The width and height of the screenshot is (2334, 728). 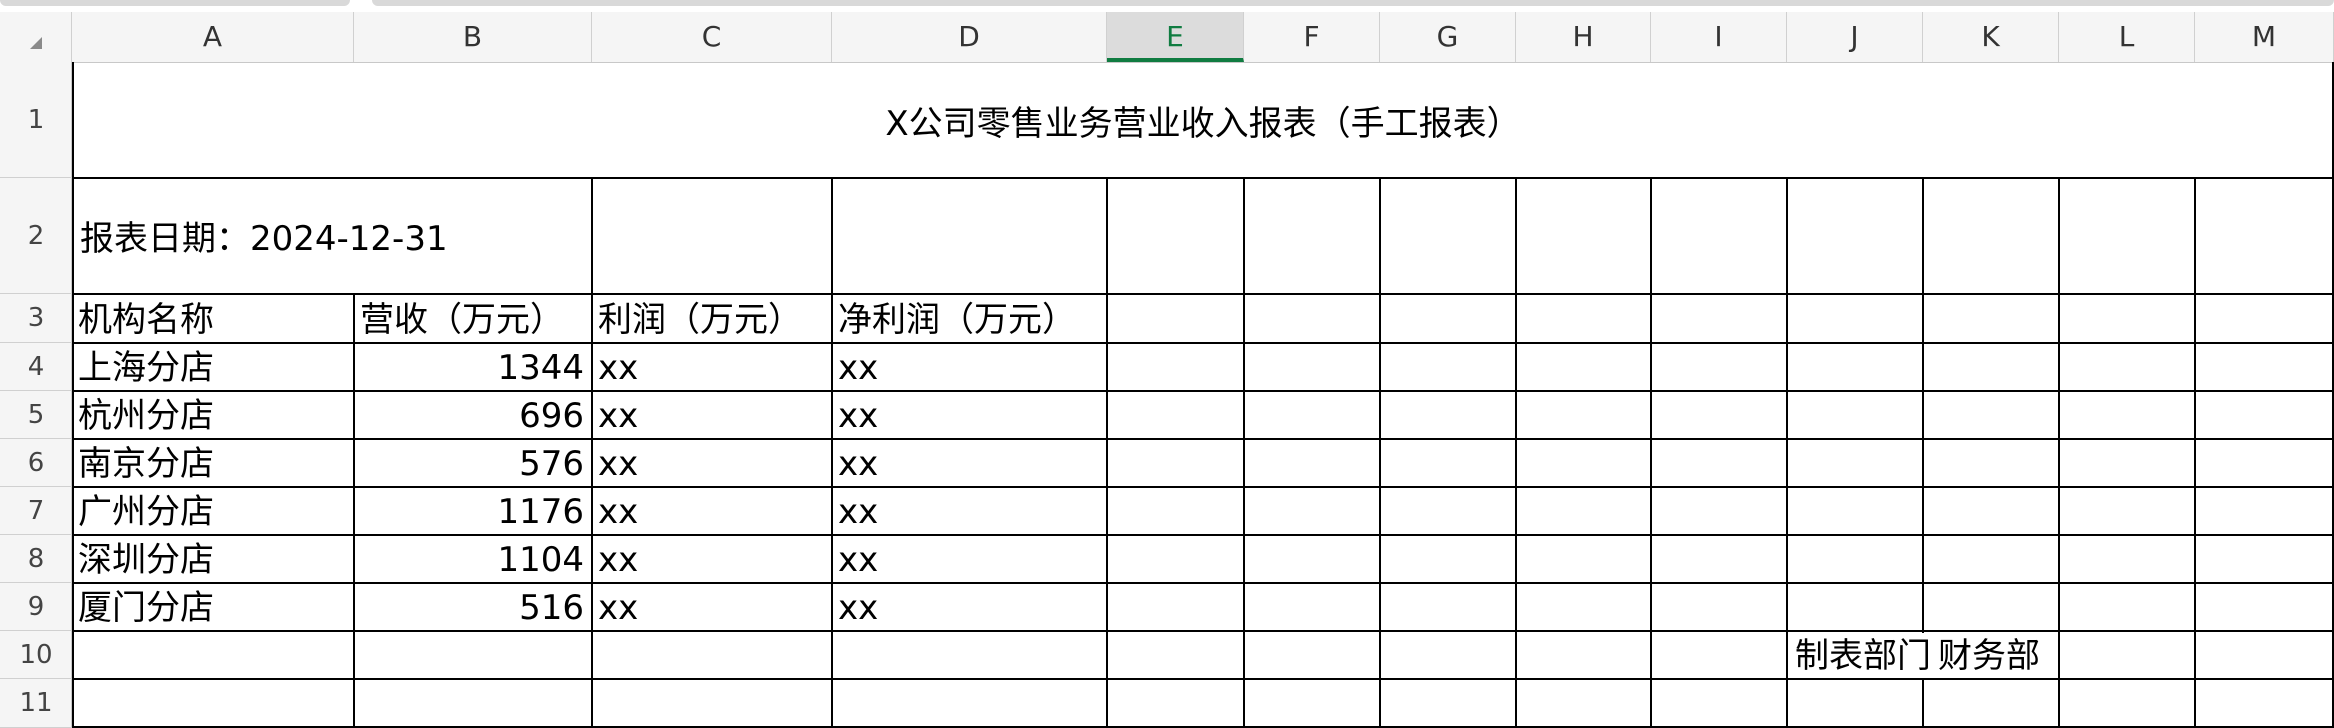 I want to click on top-strip, so click(x=1167, y=6).